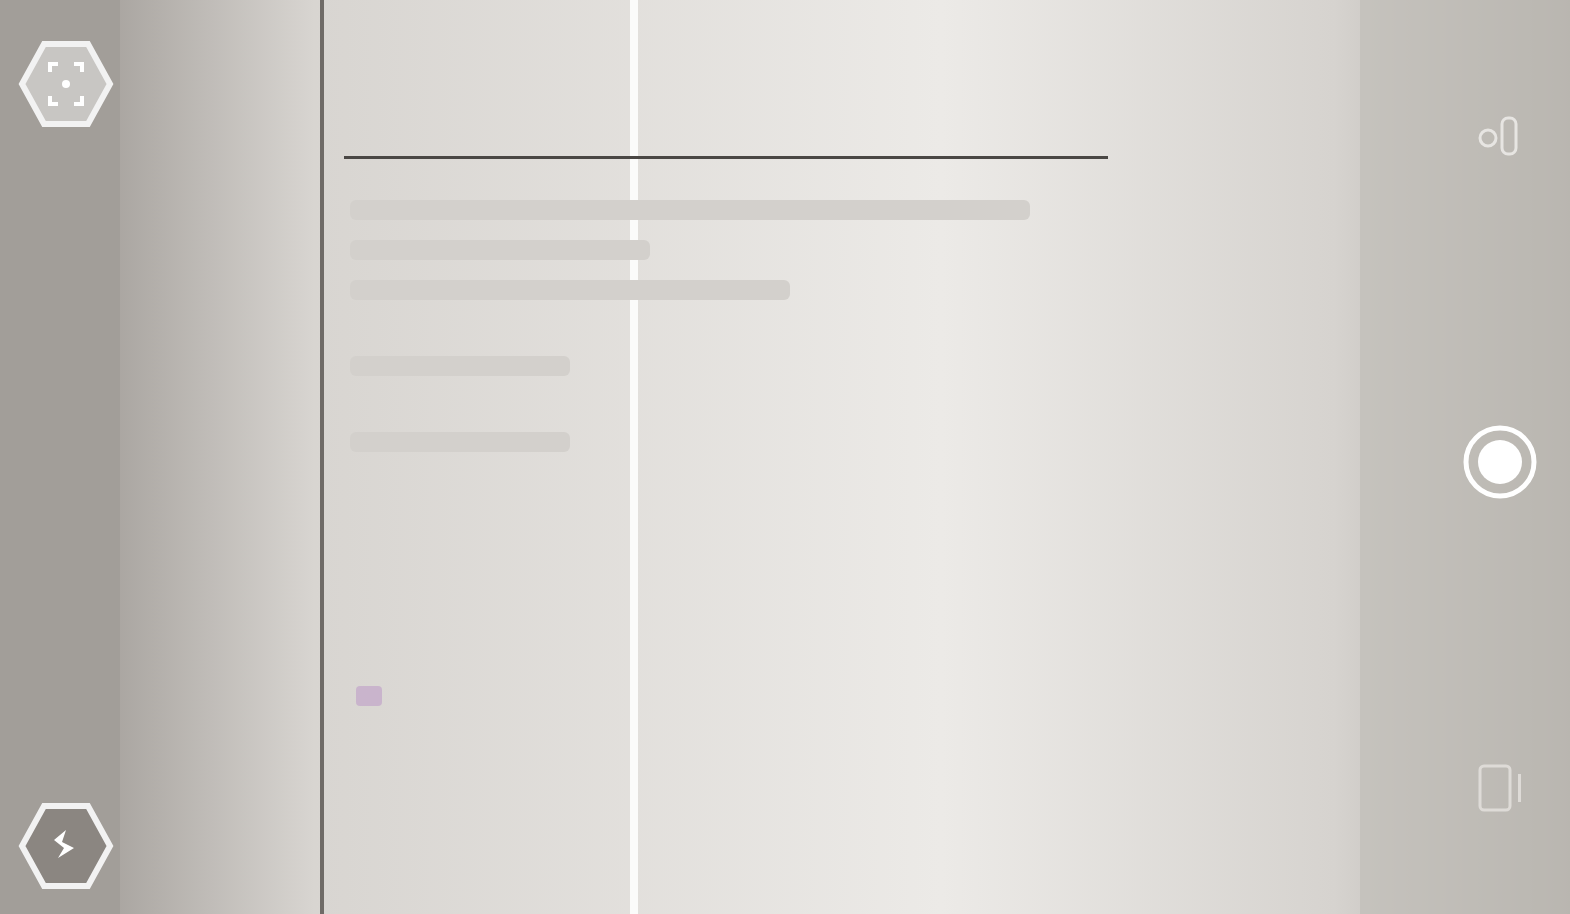 This screenshot has width=1570, height=914. Describe the element at coordinates (1500, 461) in the screenshot. I see `shutter-button` at that location.